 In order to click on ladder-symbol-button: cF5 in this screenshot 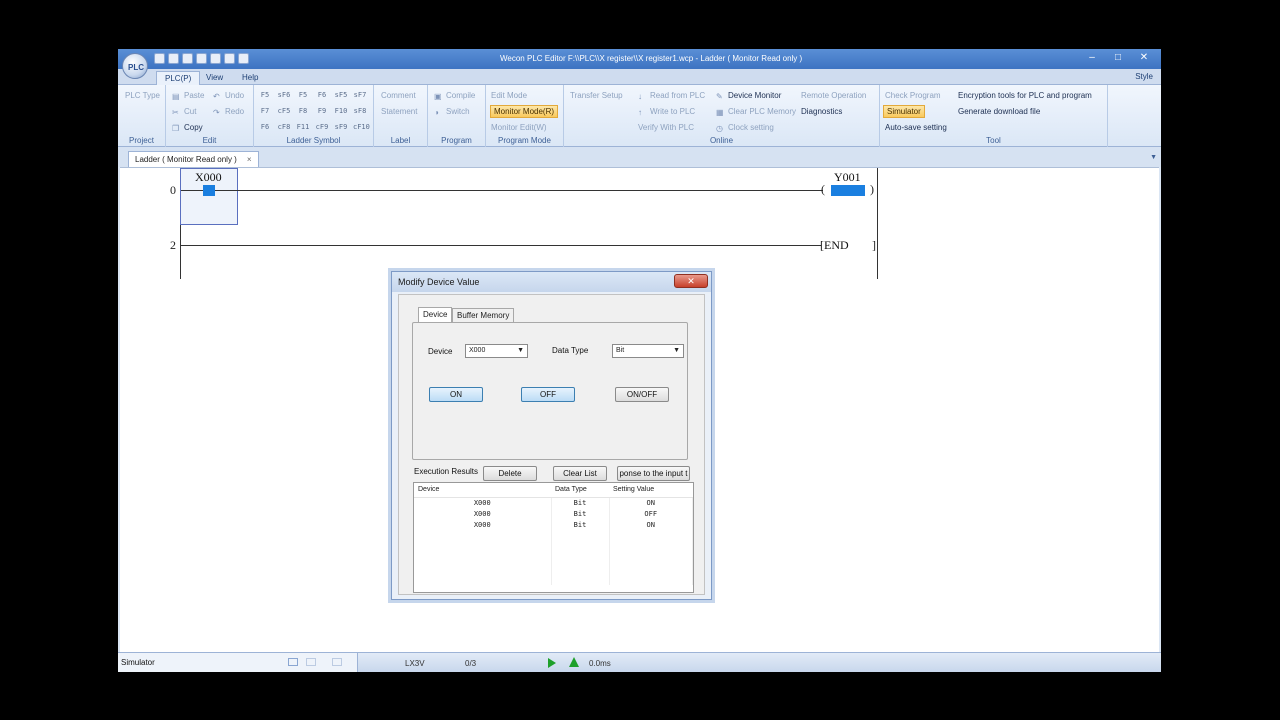, I will do `click(284, 111)`.